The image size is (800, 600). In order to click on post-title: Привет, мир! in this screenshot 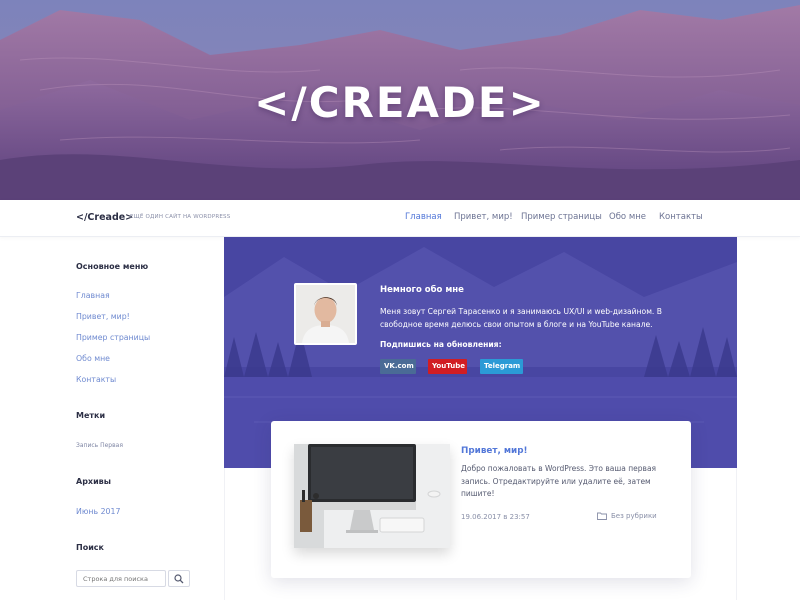, I will do `click(494, 451)`.